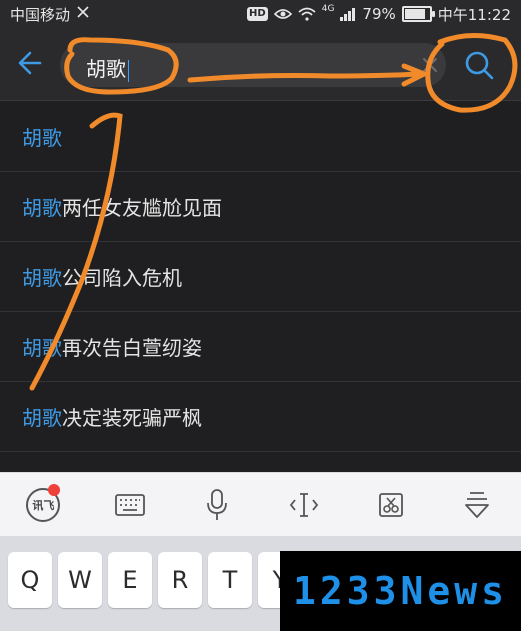  I want to click on text-caret, so click(128, 70).